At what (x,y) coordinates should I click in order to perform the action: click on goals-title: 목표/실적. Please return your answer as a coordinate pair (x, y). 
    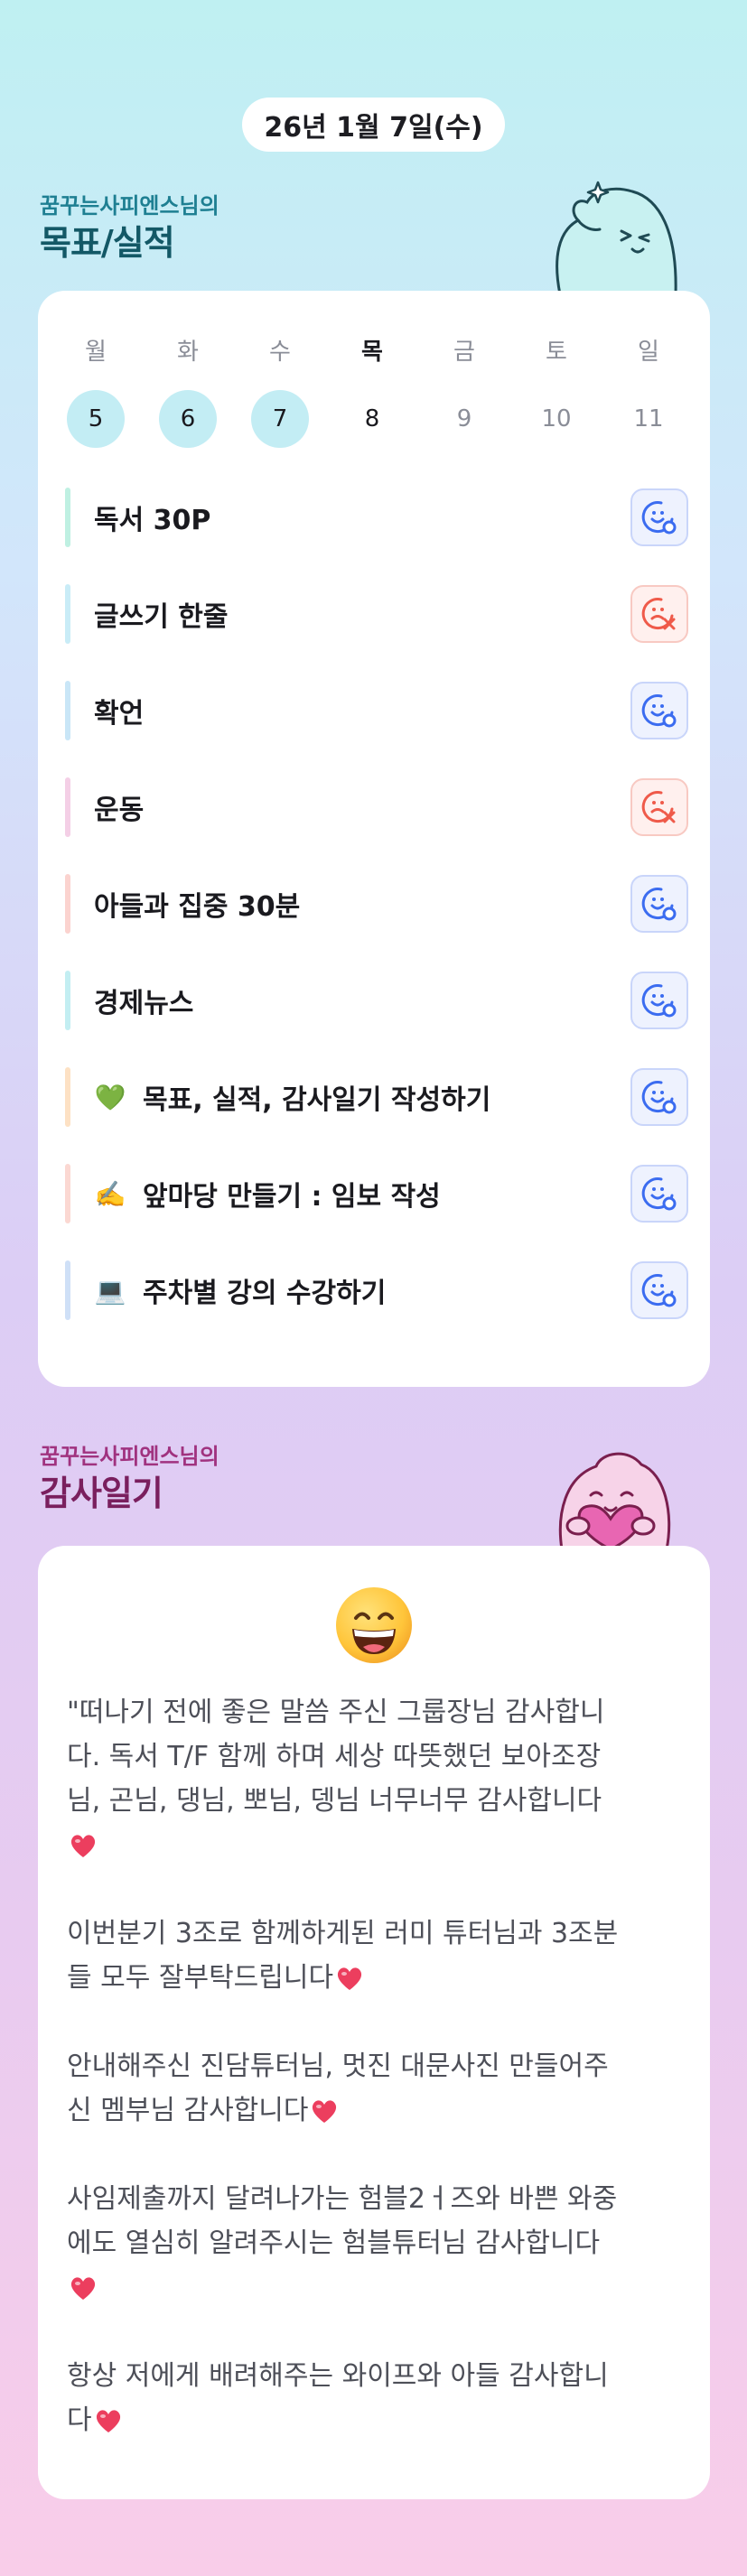
    Looking at the image, I should click on (107, 243).